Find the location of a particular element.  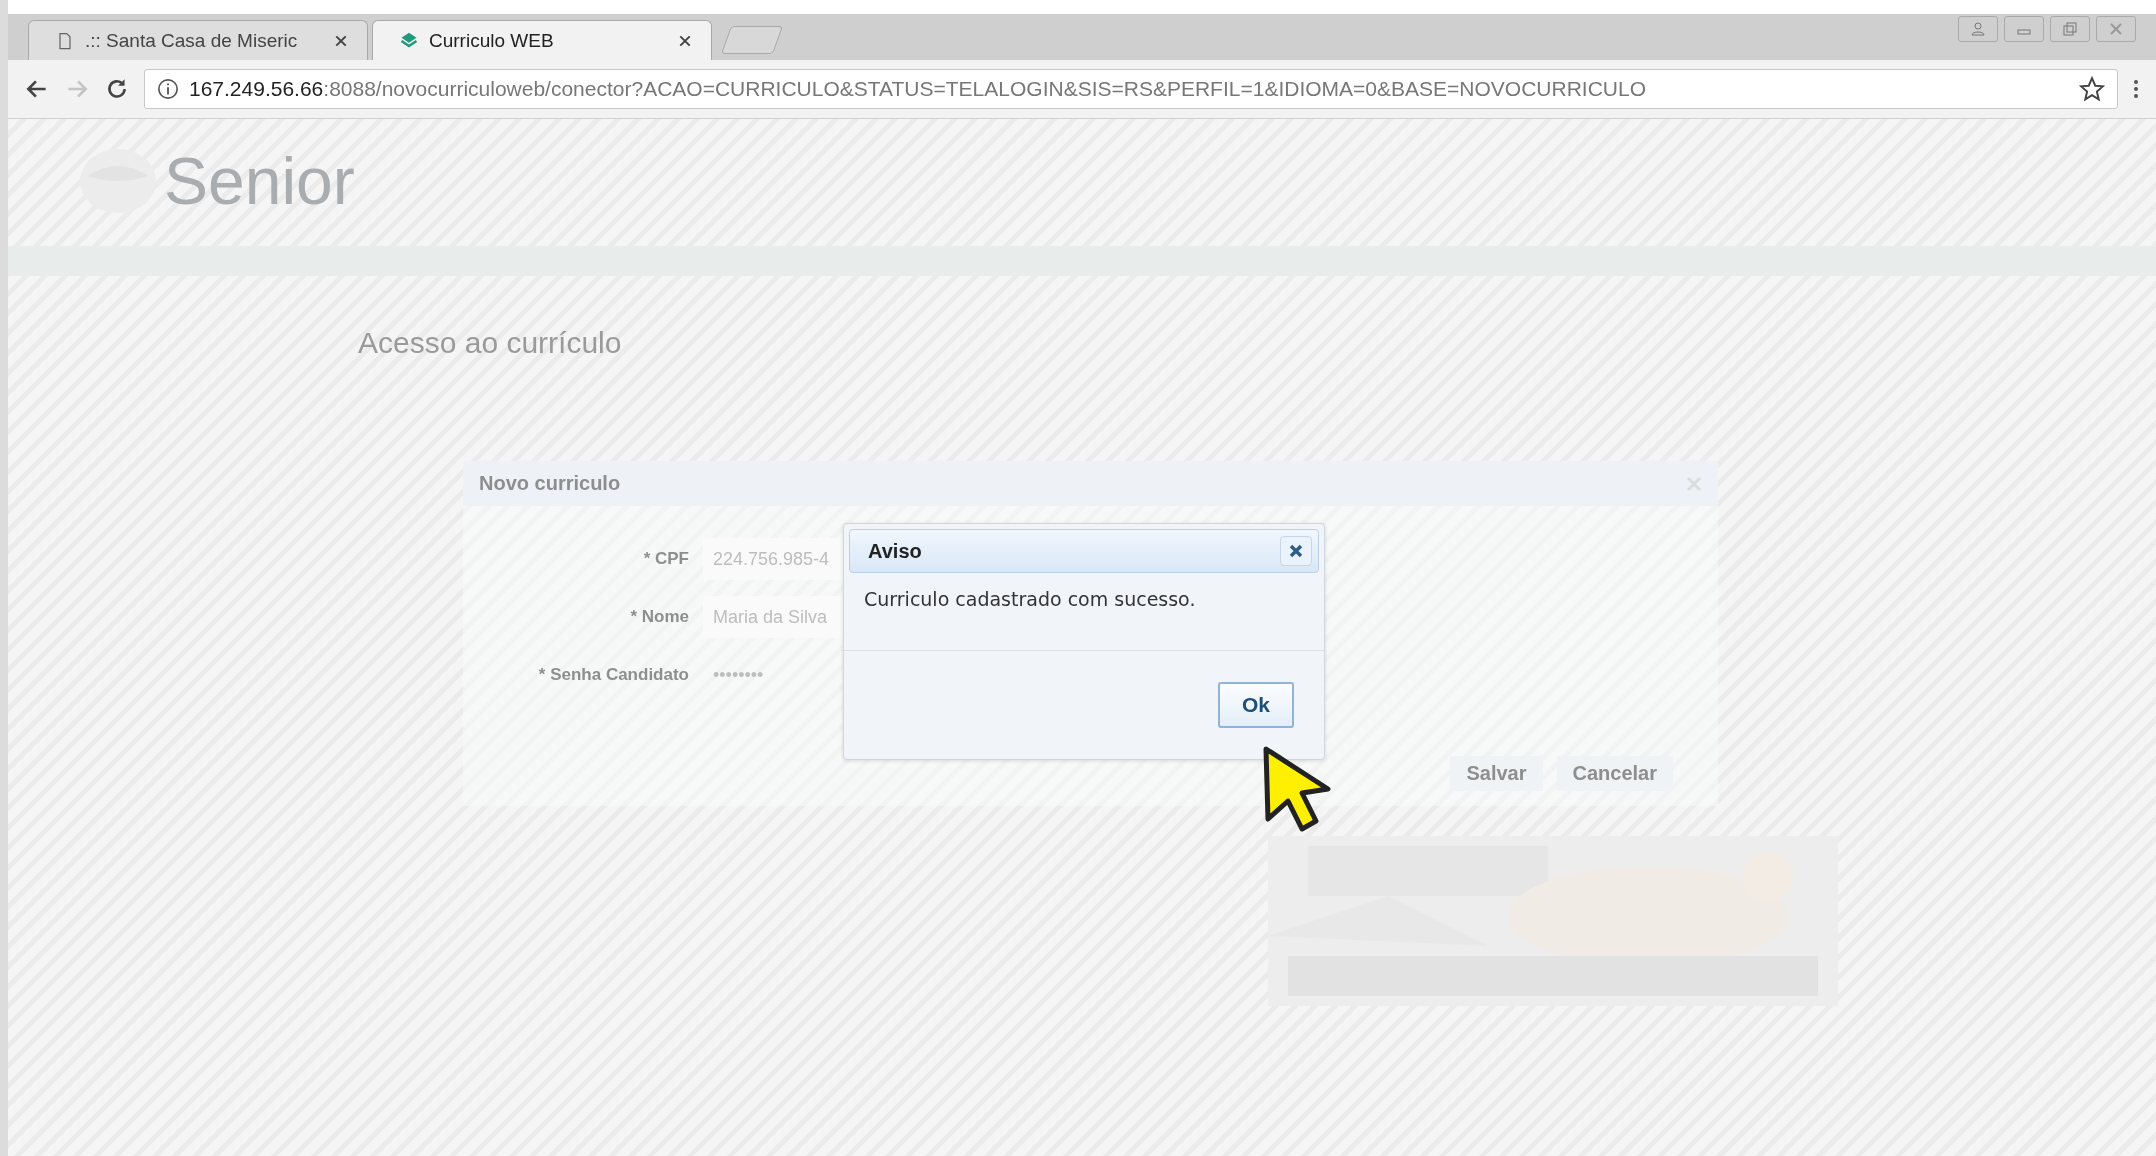

close-icon is located at coordinates (1296, 551).